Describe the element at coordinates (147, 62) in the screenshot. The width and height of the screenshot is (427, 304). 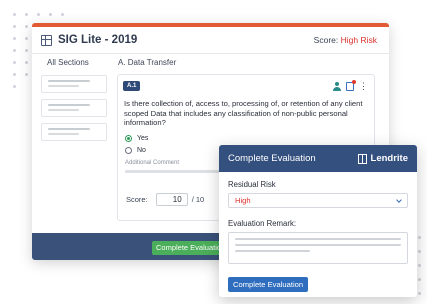
I see `section-title: A. Data Transfer` at that location.